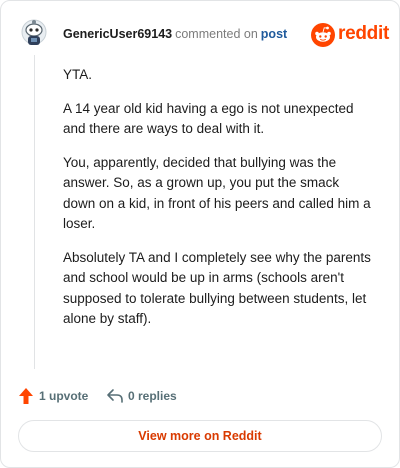  I want to click on upvote-arrow-icon, so click(26, 396).